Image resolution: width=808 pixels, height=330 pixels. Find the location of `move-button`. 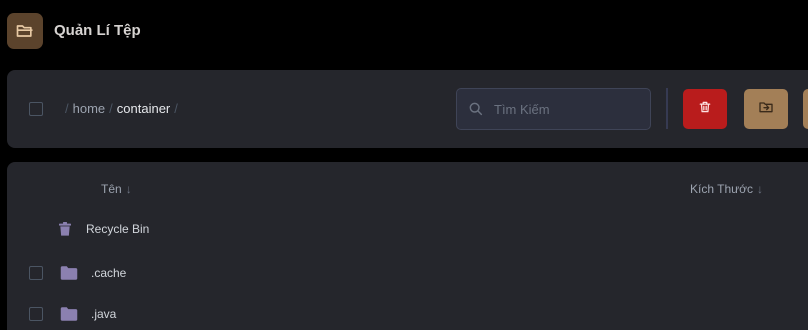

move-button is located at coordinates (766, 109).